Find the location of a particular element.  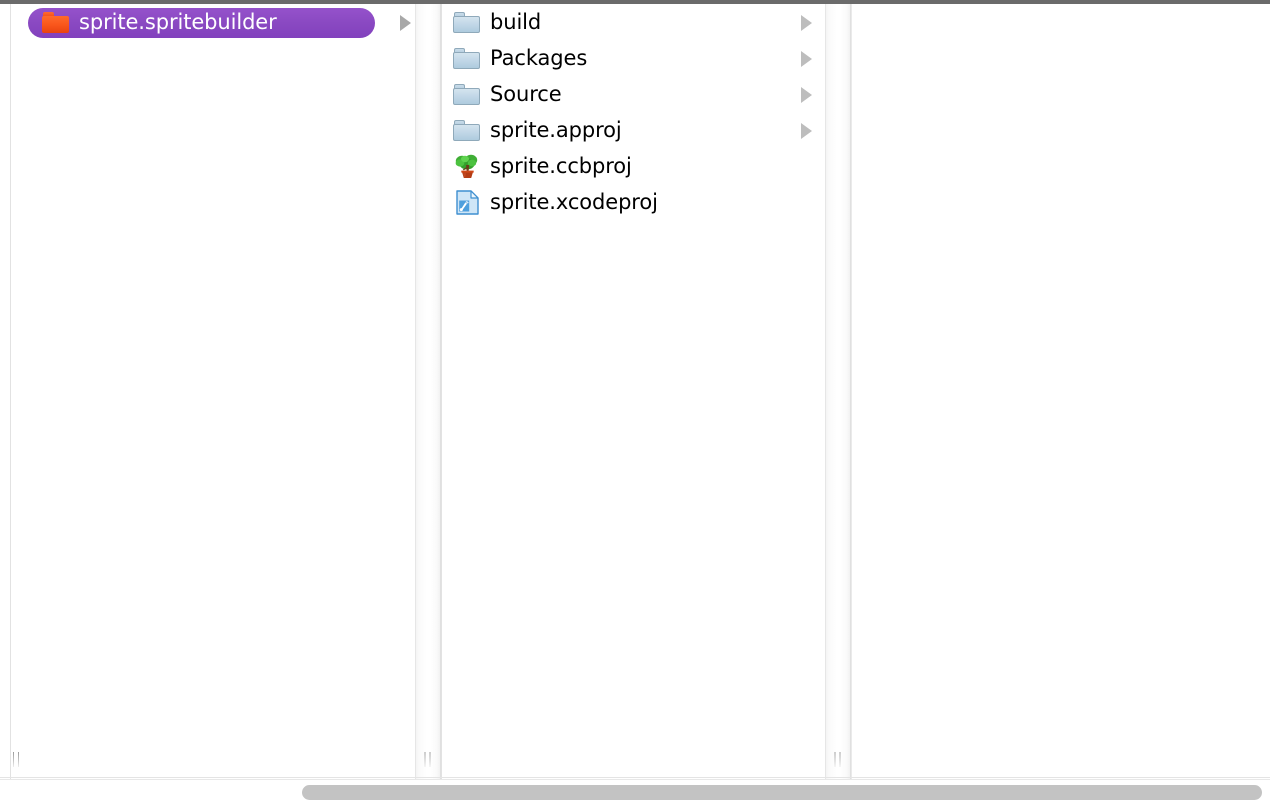

list-item: sprite.approj is located at coordinates (639, 130).